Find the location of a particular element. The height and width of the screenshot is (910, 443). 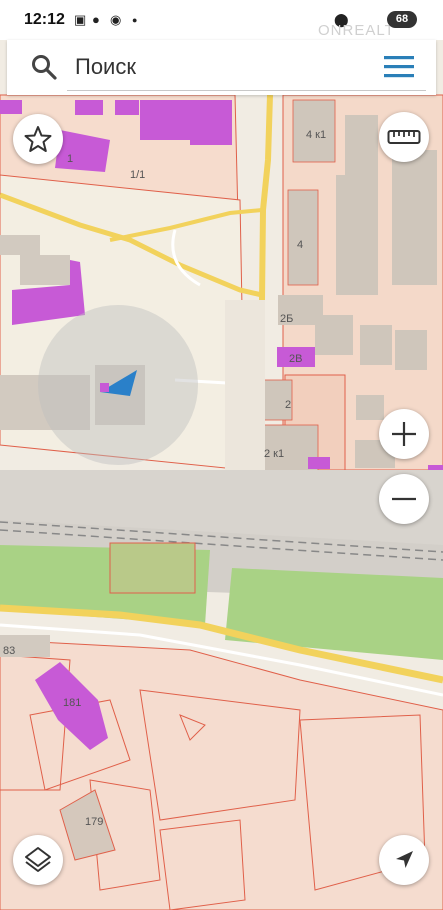

chat-icon: ● is located at coordinates (96, 19).